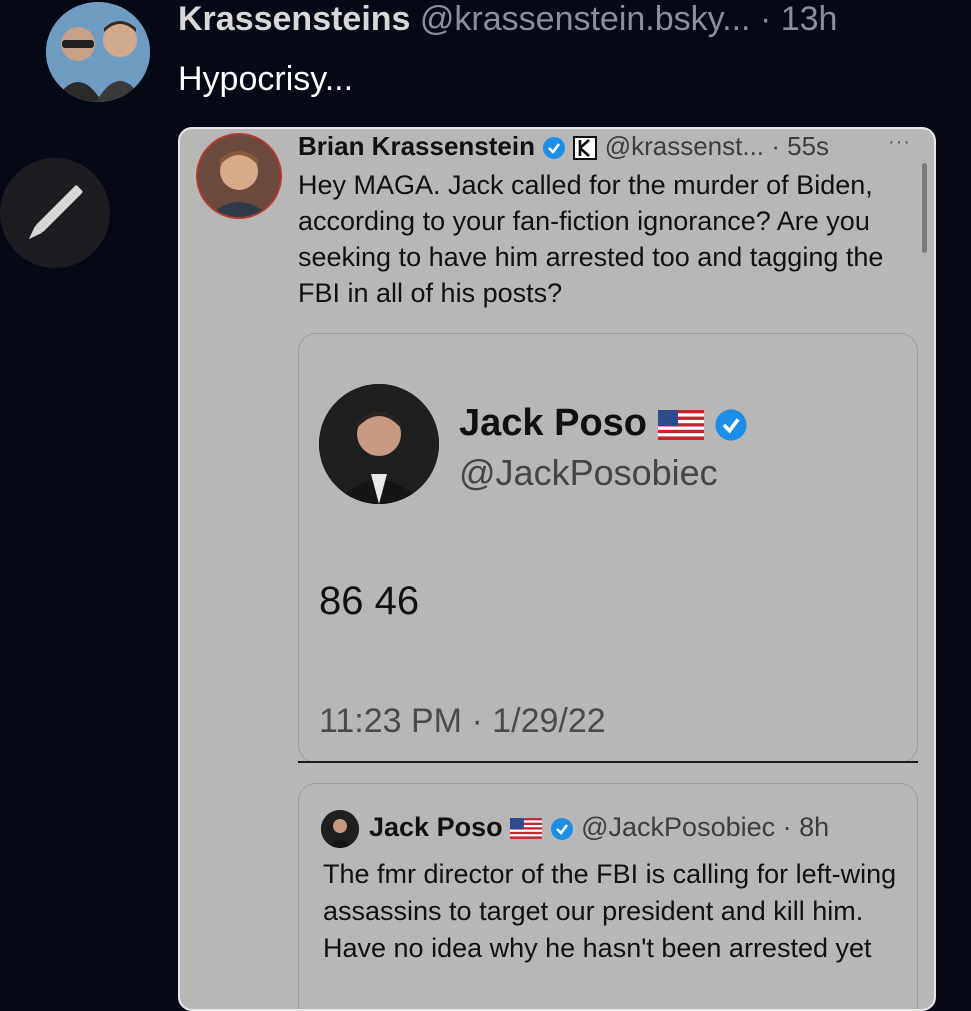  Describe the element at coordinates (379, 444) in the screenshot. I see `jack-avatar` at that location.